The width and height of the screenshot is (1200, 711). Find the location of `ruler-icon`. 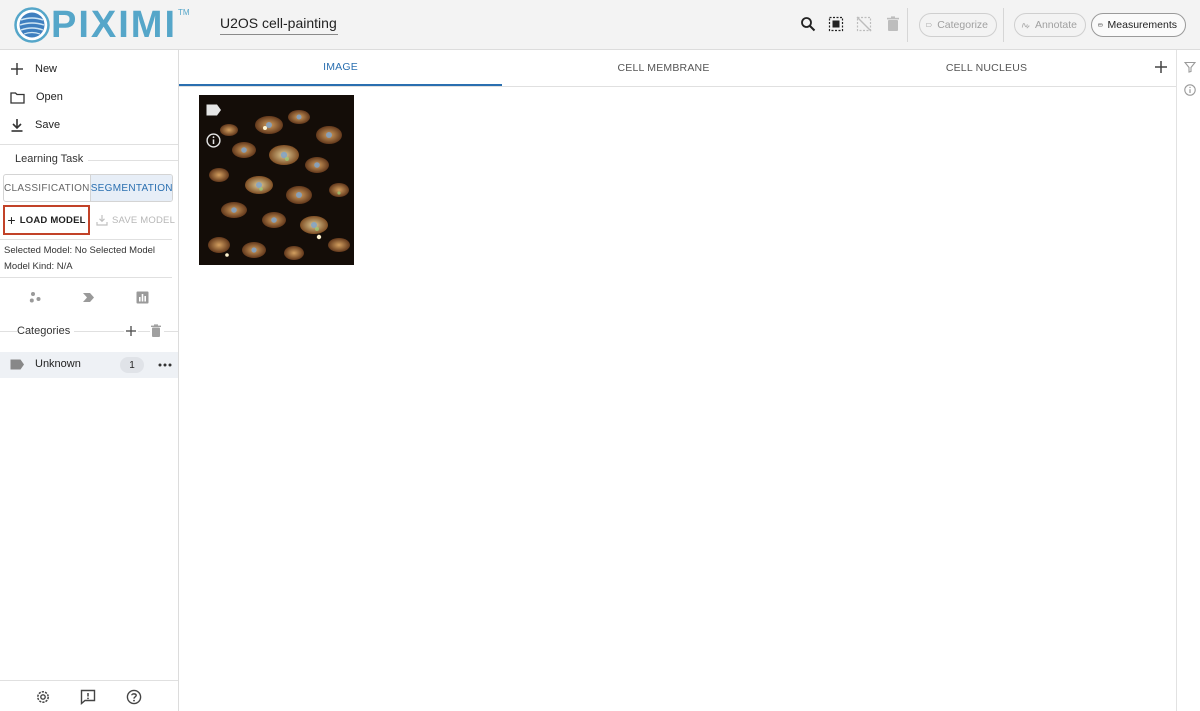

ruler-icon is located at coordinates (1100, 25).